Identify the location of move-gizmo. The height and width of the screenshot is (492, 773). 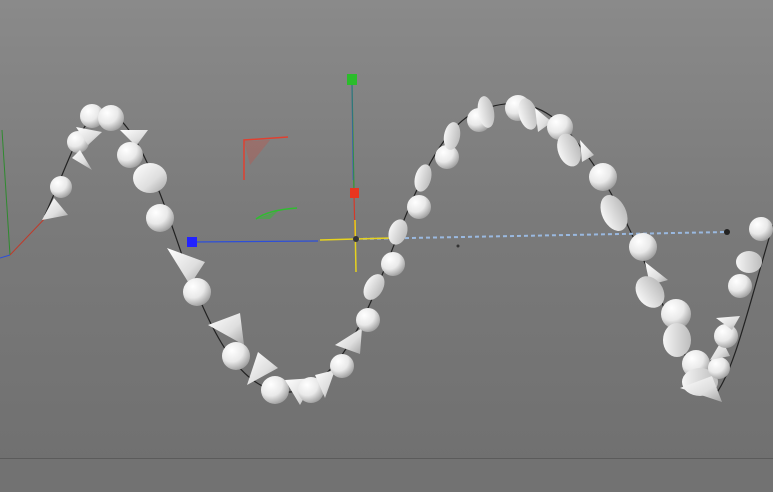
(290, 173).